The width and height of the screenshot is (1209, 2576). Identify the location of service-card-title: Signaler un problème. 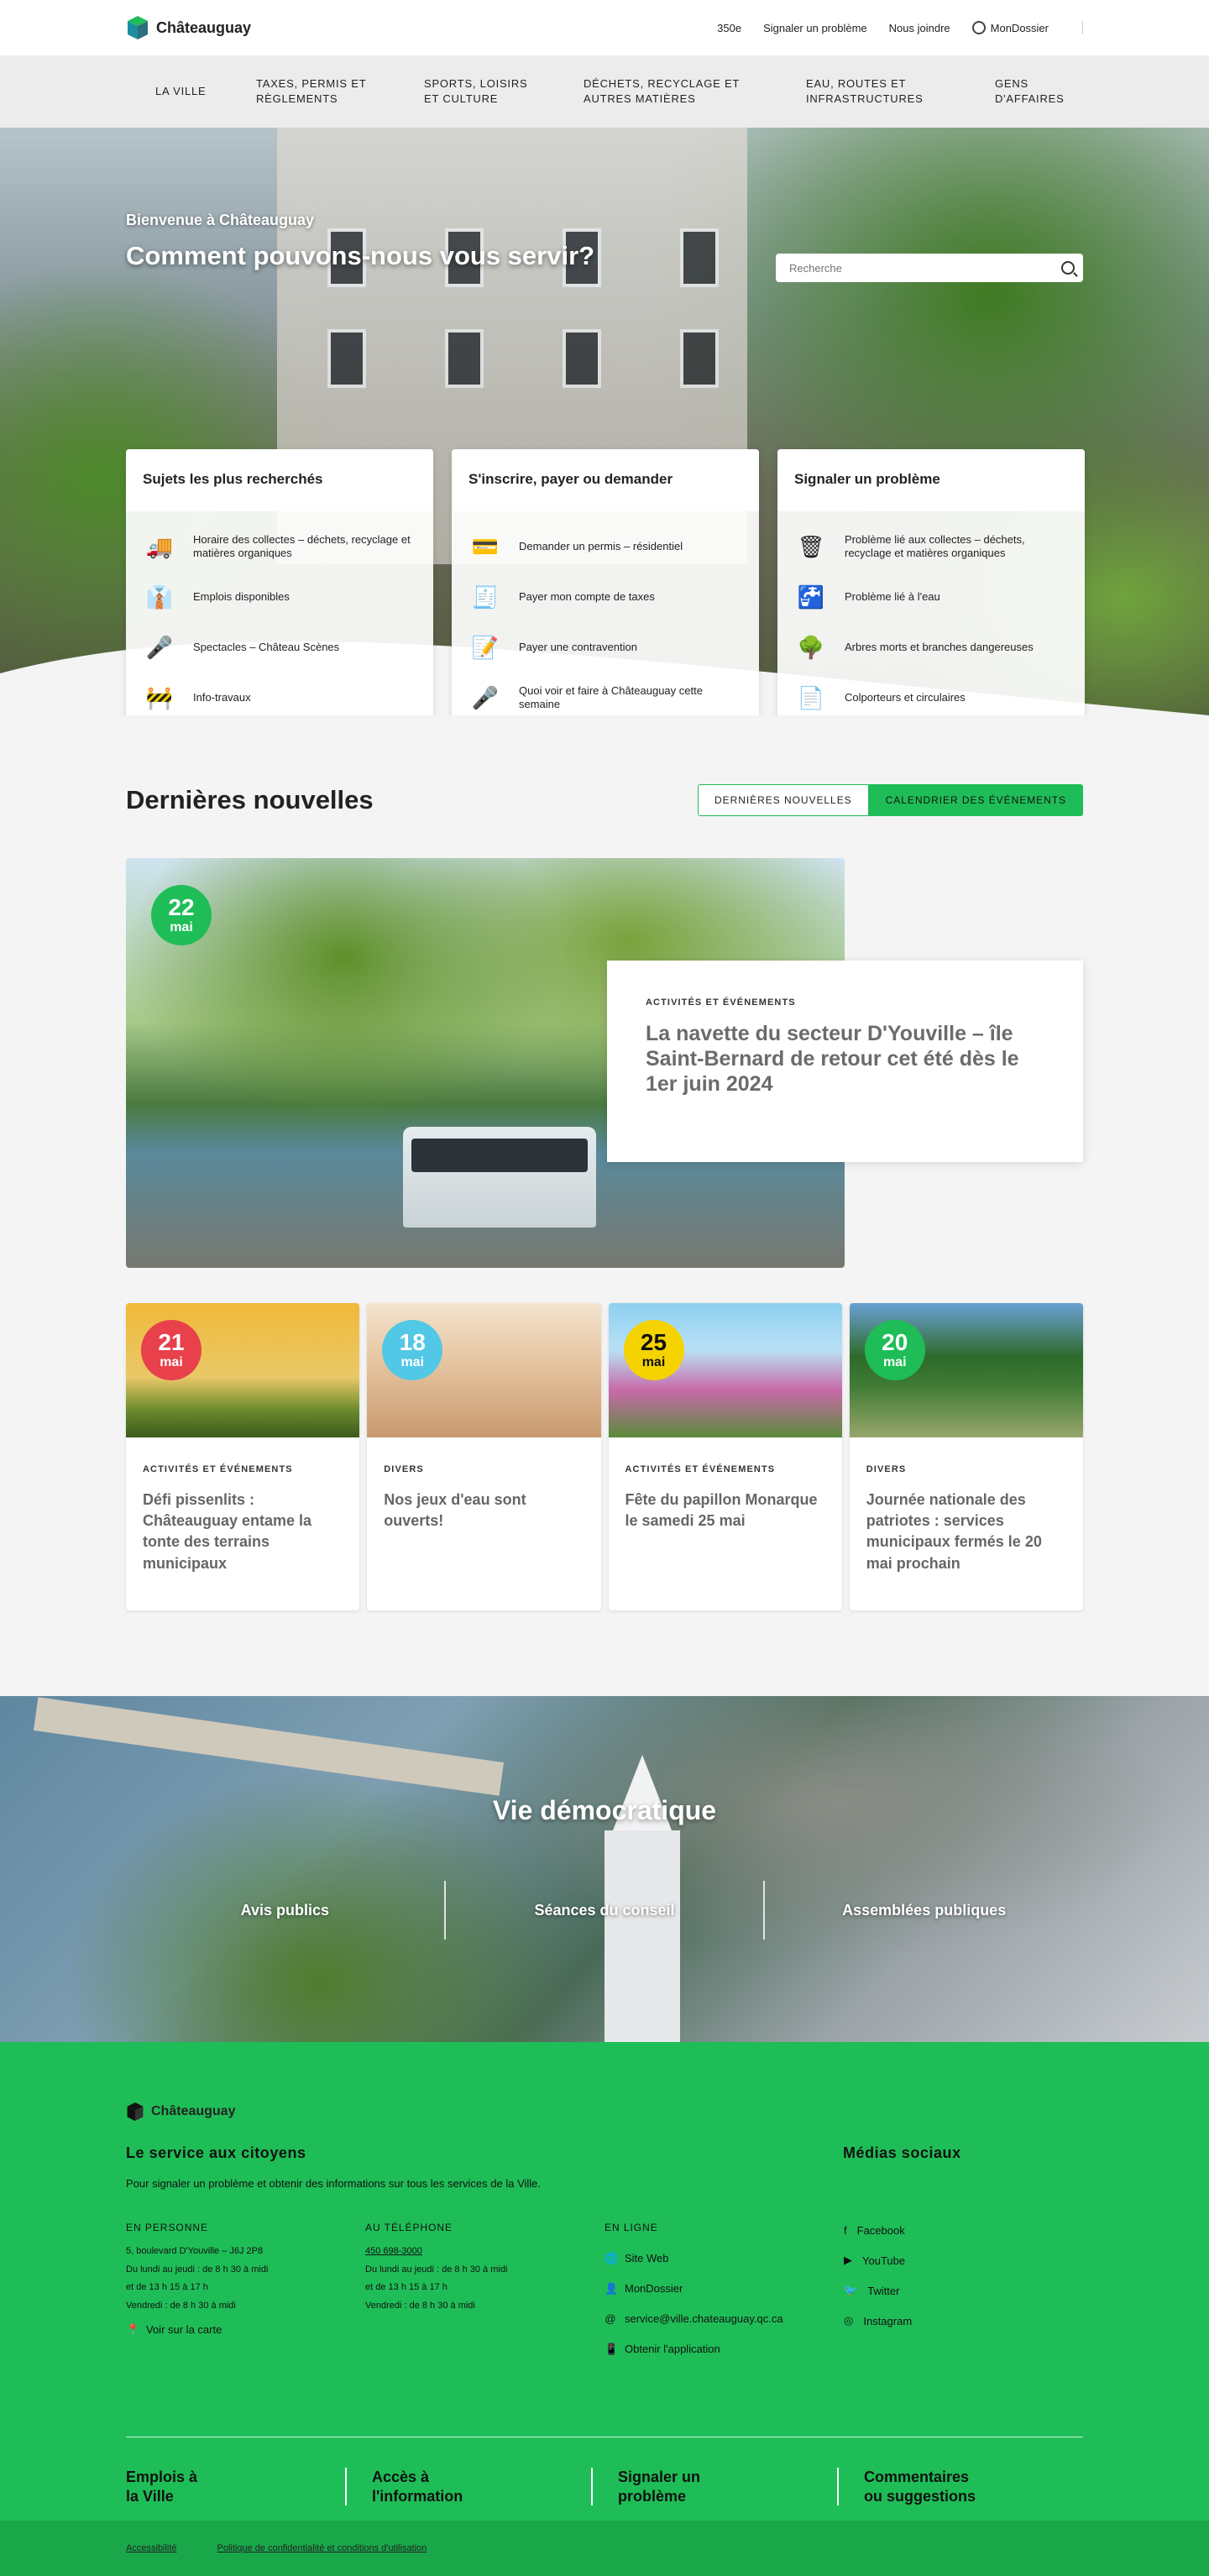
(931, 480).